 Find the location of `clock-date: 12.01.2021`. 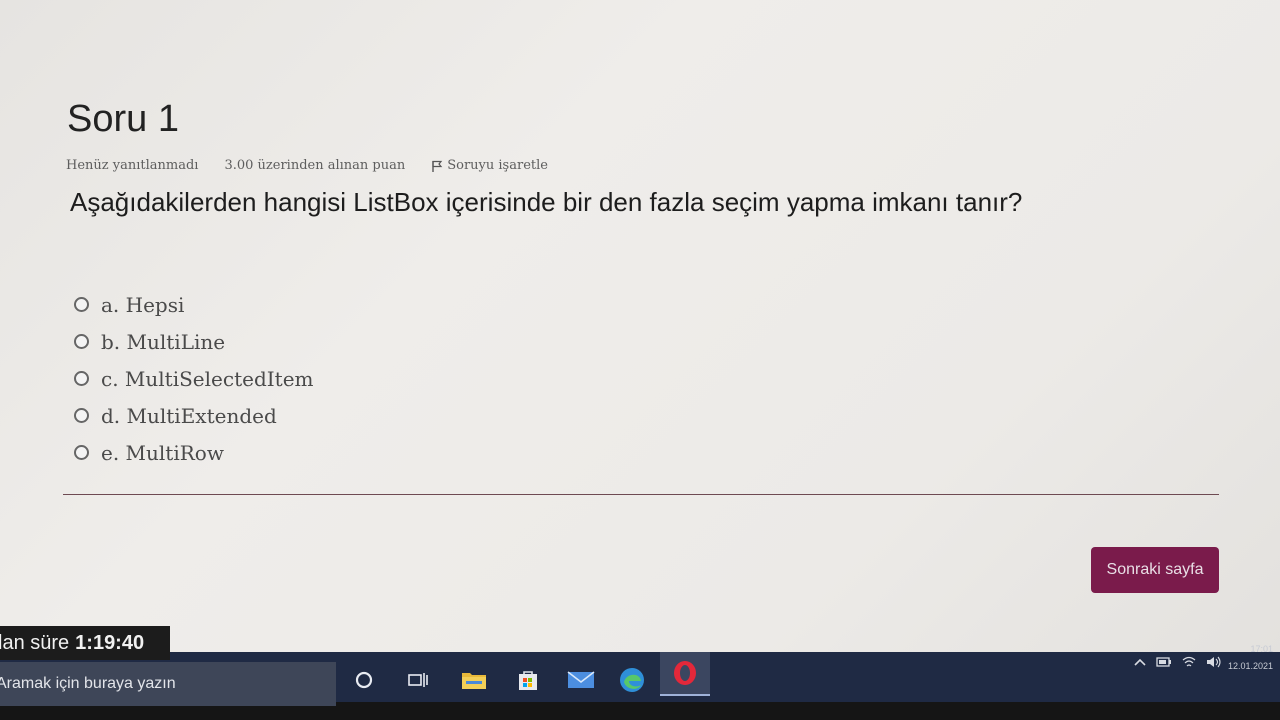

clock-date: 12.01.2021 is located at coordinates (1251, 666).